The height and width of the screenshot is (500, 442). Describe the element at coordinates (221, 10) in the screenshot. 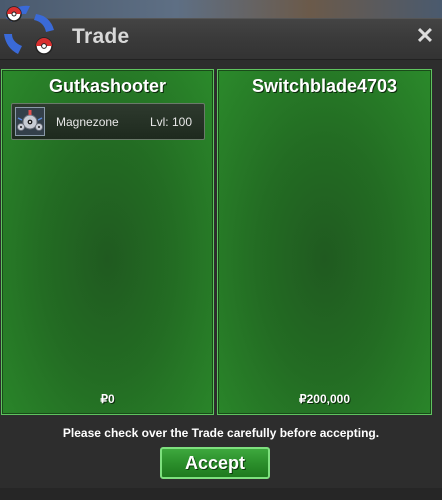

I see `game-background` at that location.